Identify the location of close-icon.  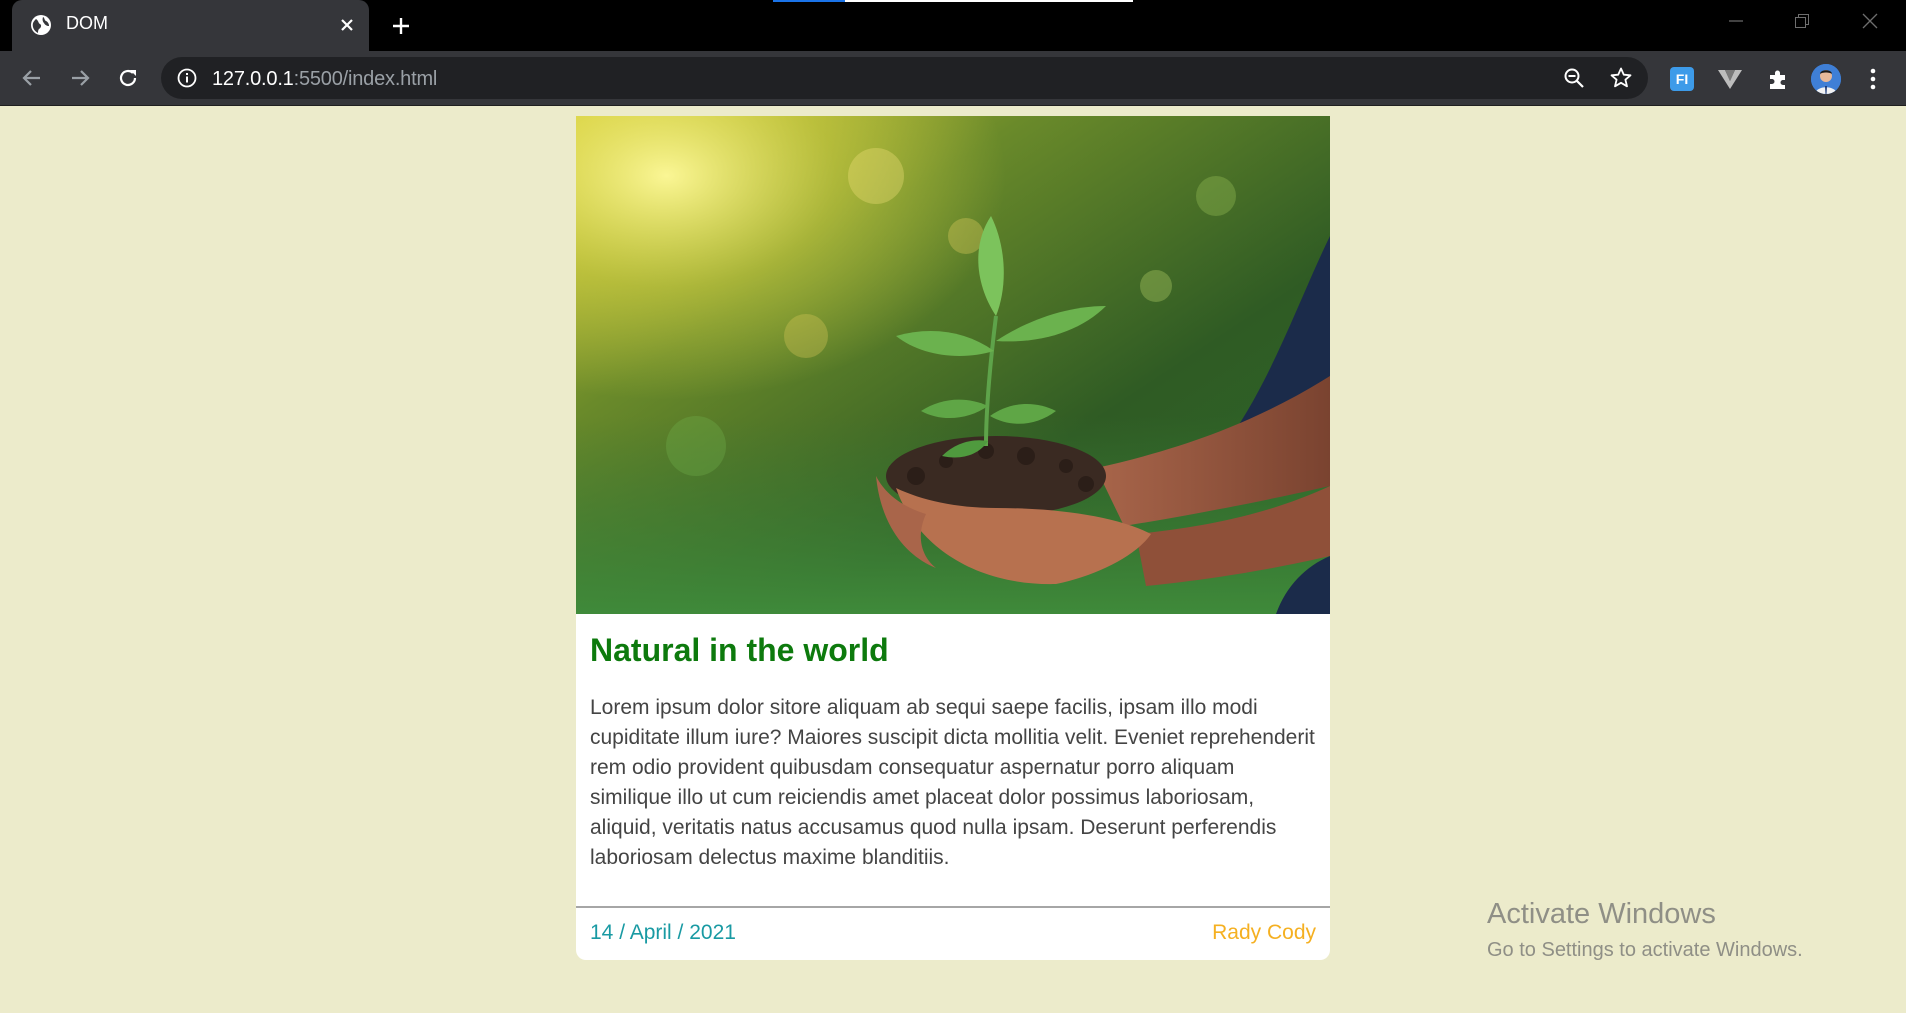
(347, 25).